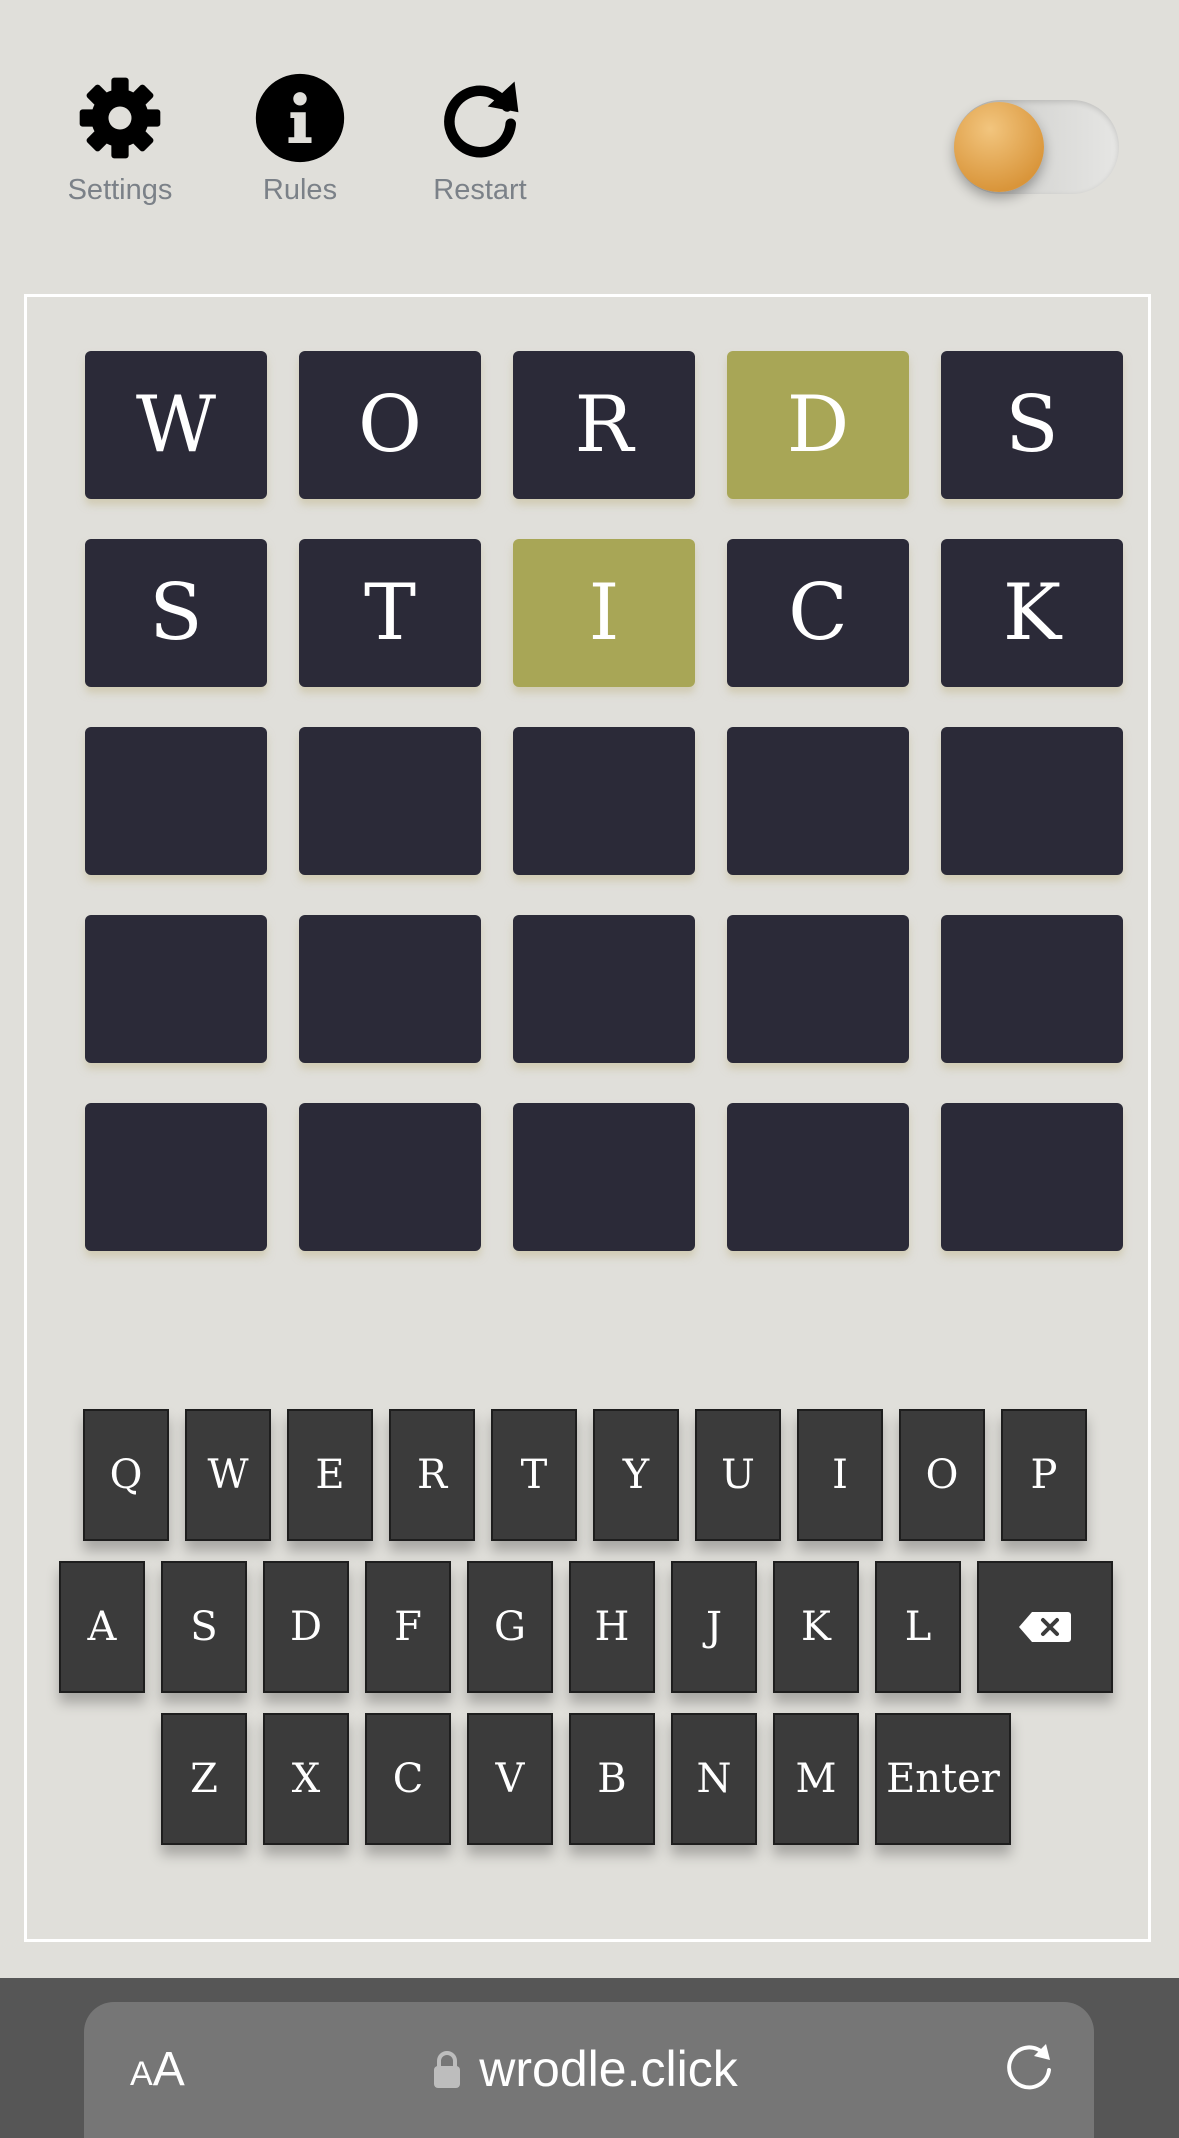 This screenshot has width=1179, height=2138. What do you see at coordinates (300, 118) in the screenshot?
I see `info-icon` at bounding box center [300, 118].